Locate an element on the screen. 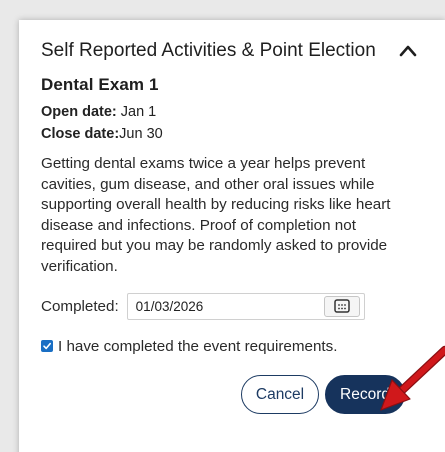 Image resolution: width=445 pixels, height=452 pixels. open-date-value: Jan 1 is located at coordinates (138, 112).